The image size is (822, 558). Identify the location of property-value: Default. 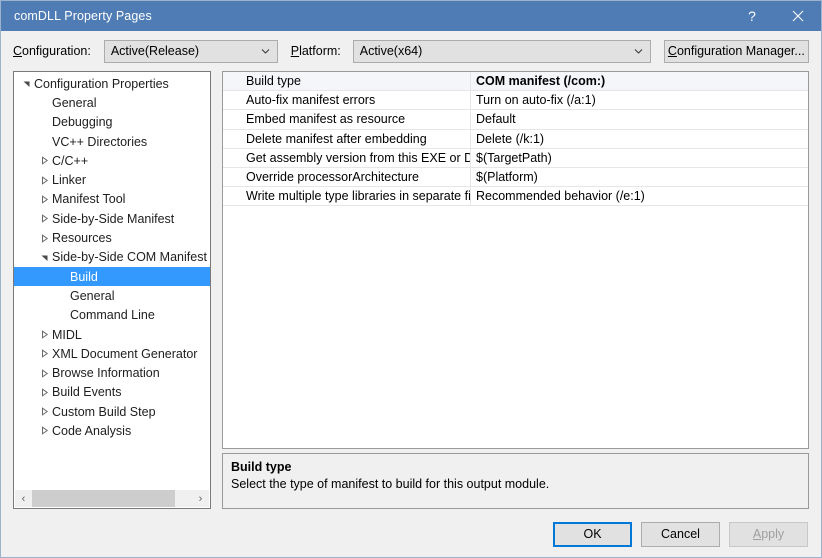
(639, 119).